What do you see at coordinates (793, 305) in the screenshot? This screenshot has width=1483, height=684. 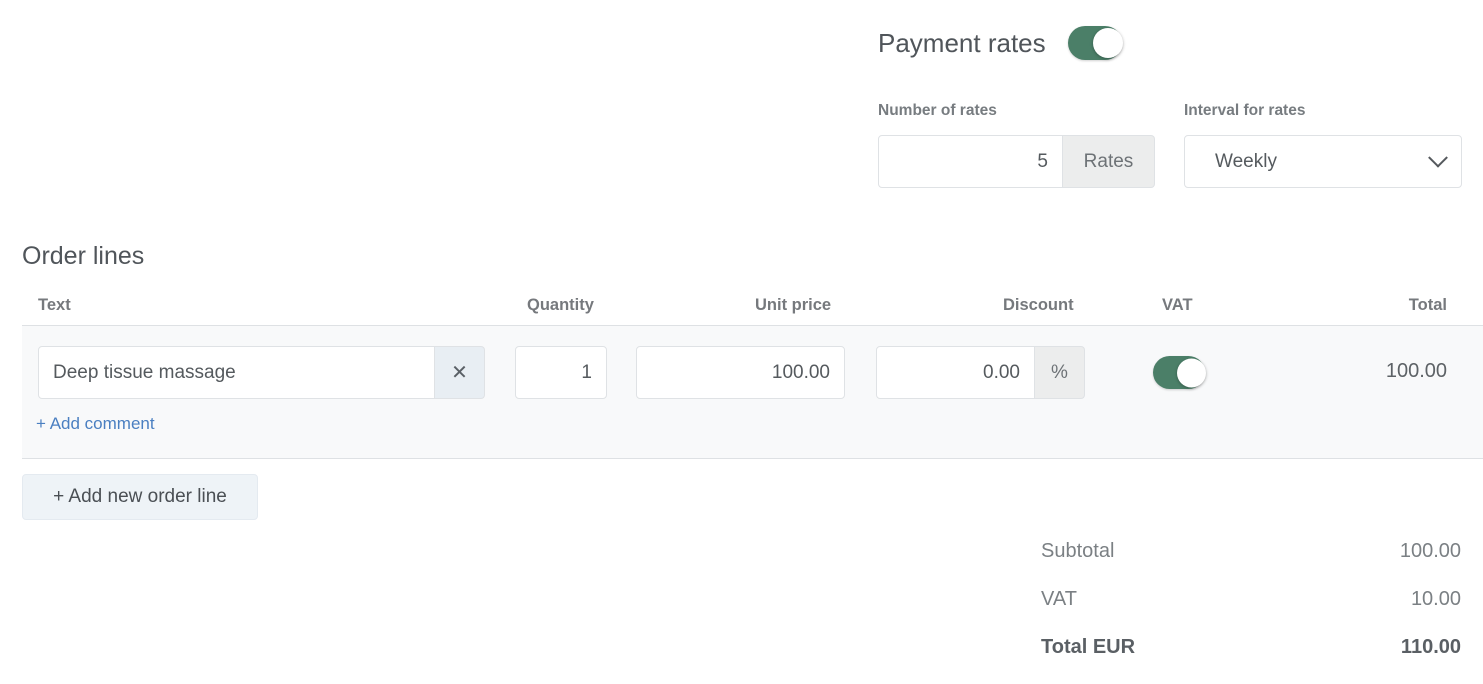 I see `column-header-unit-price: Unit price` at bounding box center [793, 305].